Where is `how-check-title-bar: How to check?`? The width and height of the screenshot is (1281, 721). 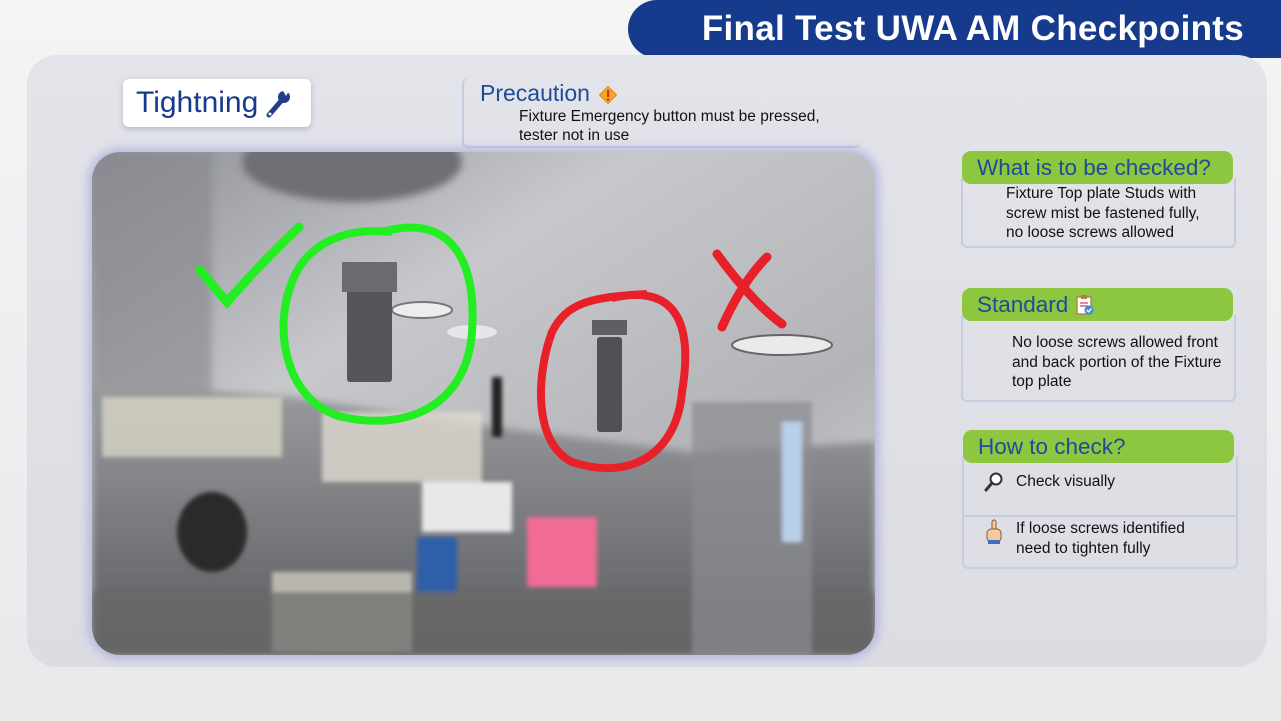 how-check-title-bar: How to check? is located at coordinates (1098, 446).